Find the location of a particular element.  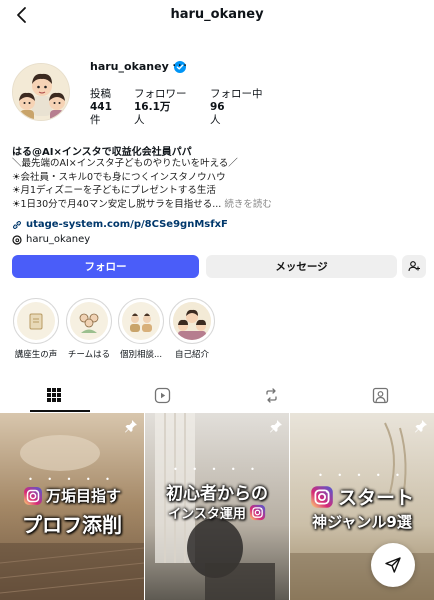

threads-icon is located at coordinates (17, 239).